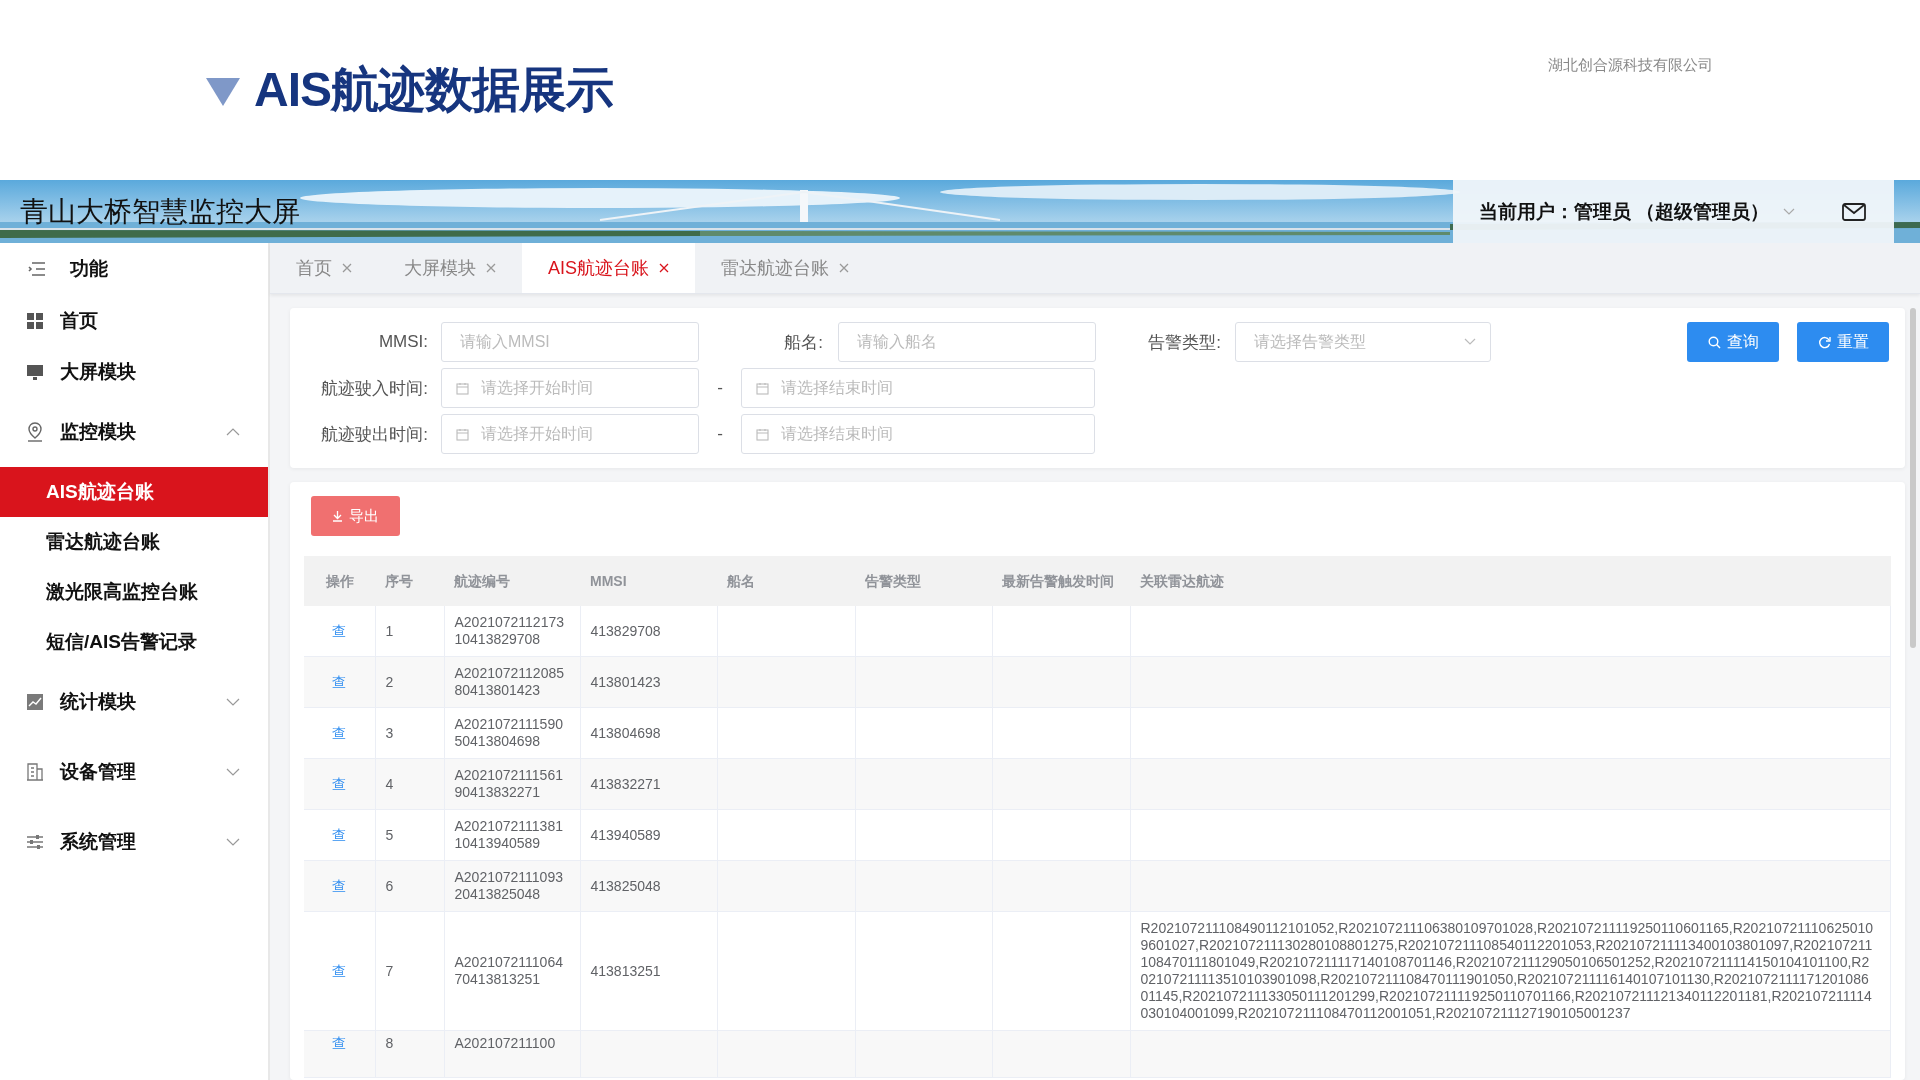  I want to click on user-menu: 当前用户：管理员 （超级管理员）, so click(1637, 211).